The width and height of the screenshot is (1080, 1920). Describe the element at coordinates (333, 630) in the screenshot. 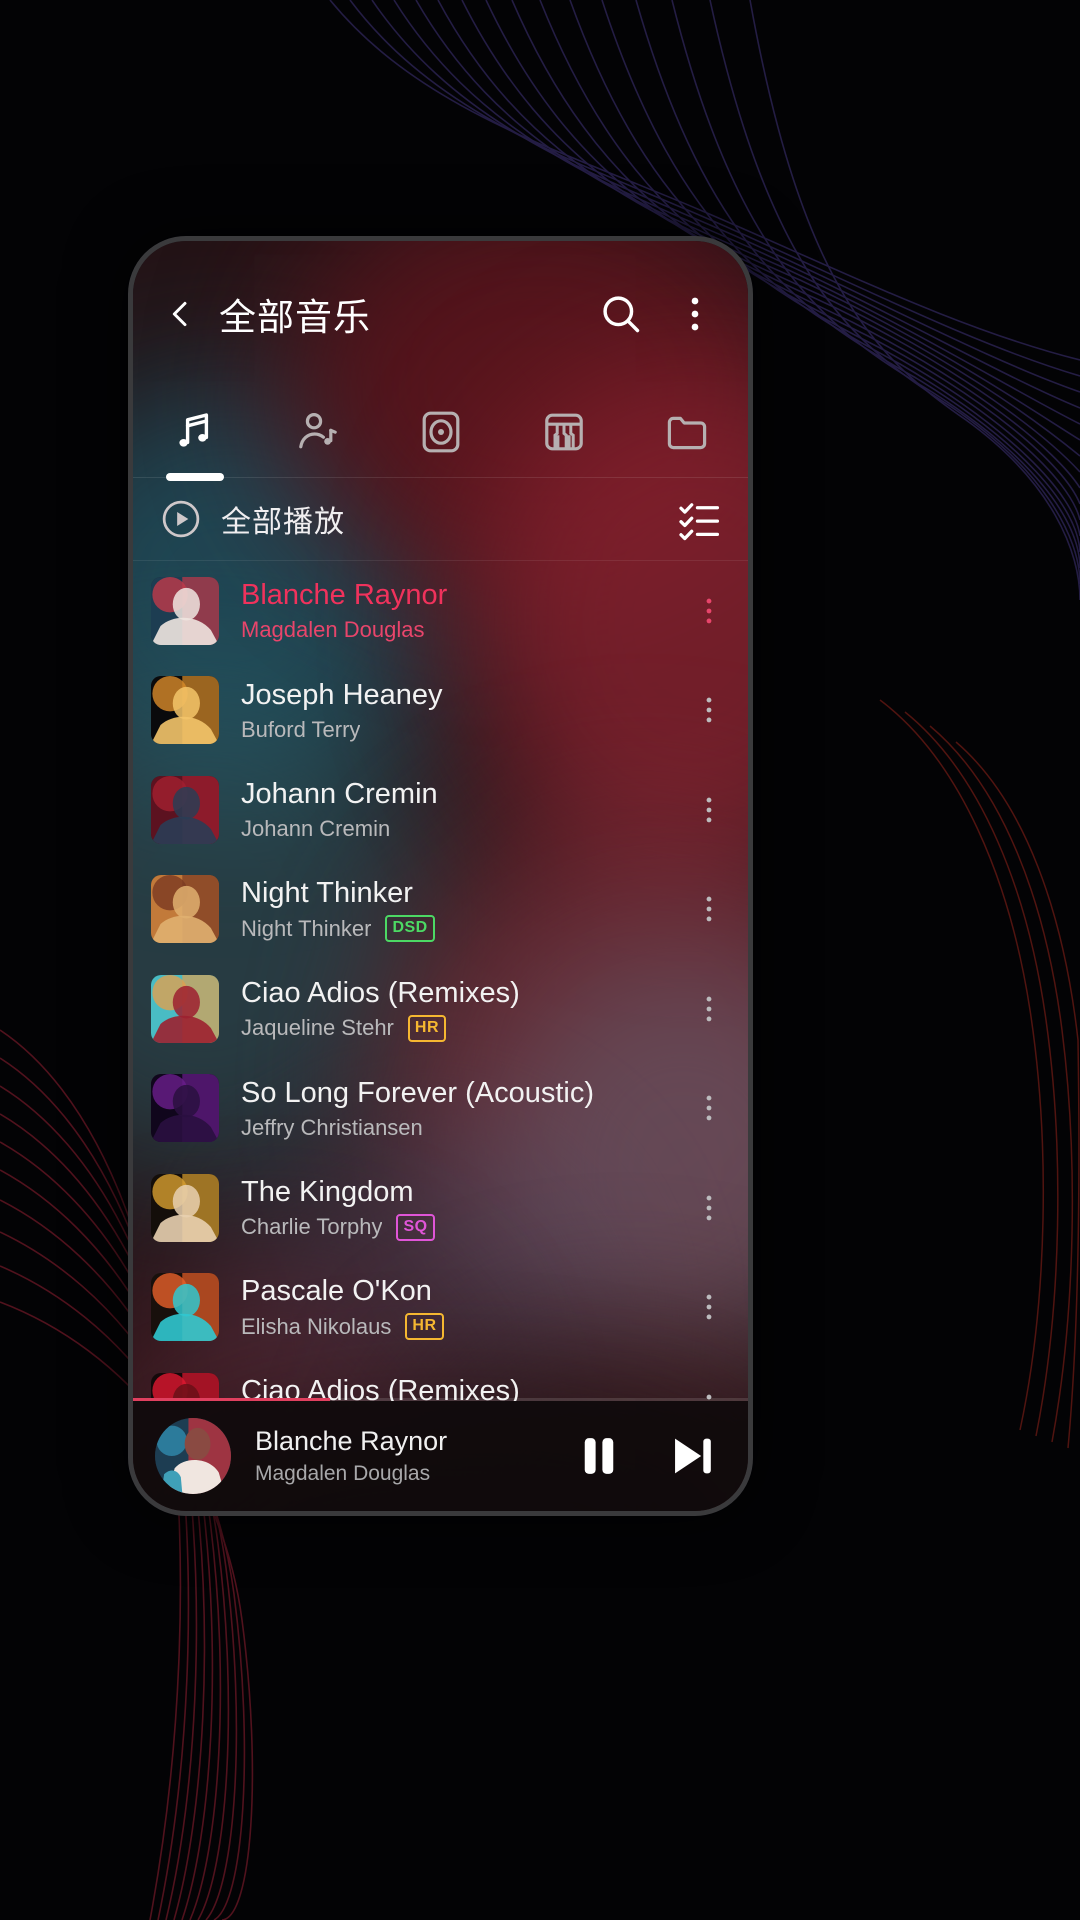

I see `song-artist: Magdalen Douglas` at that location.